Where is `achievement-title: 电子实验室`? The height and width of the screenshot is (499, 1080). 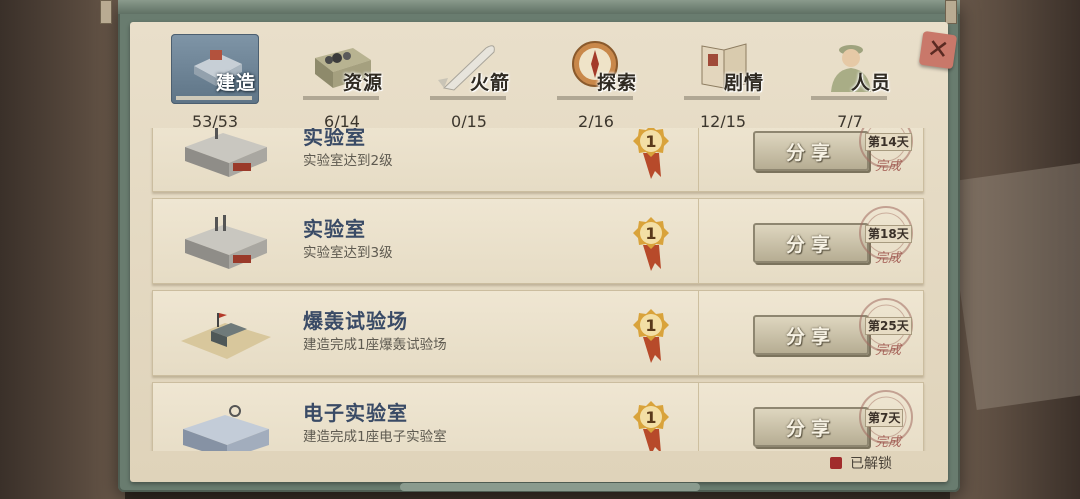 achievement-title: 电子实验室 is located at coordinates (355, 413).